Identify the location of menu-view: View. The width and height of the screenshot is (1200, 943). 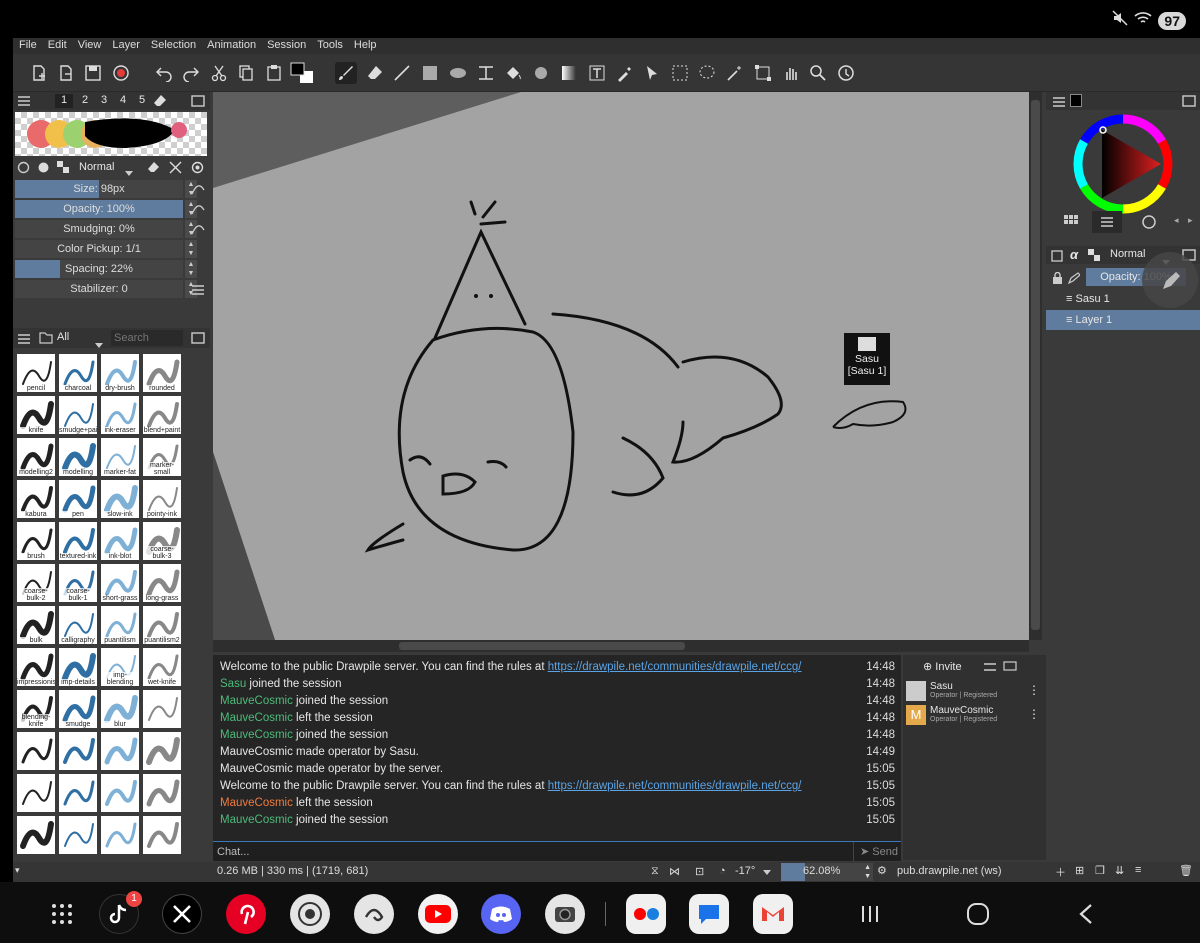
(89, 46).